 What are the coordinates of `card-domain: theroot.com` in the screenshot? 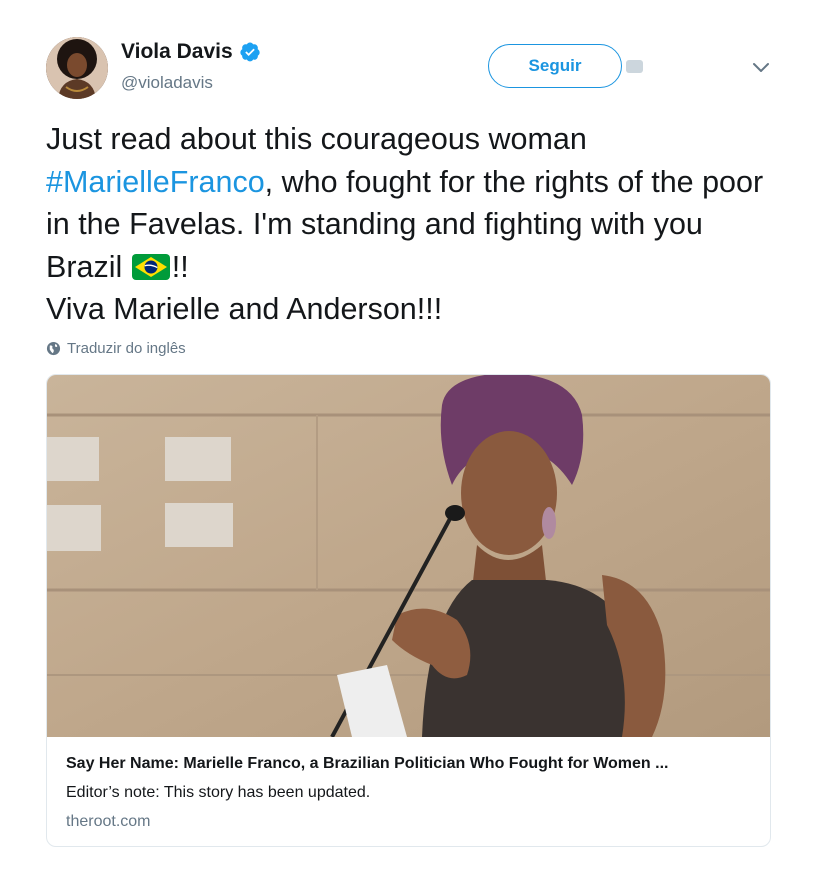 It's located at (108, 821).